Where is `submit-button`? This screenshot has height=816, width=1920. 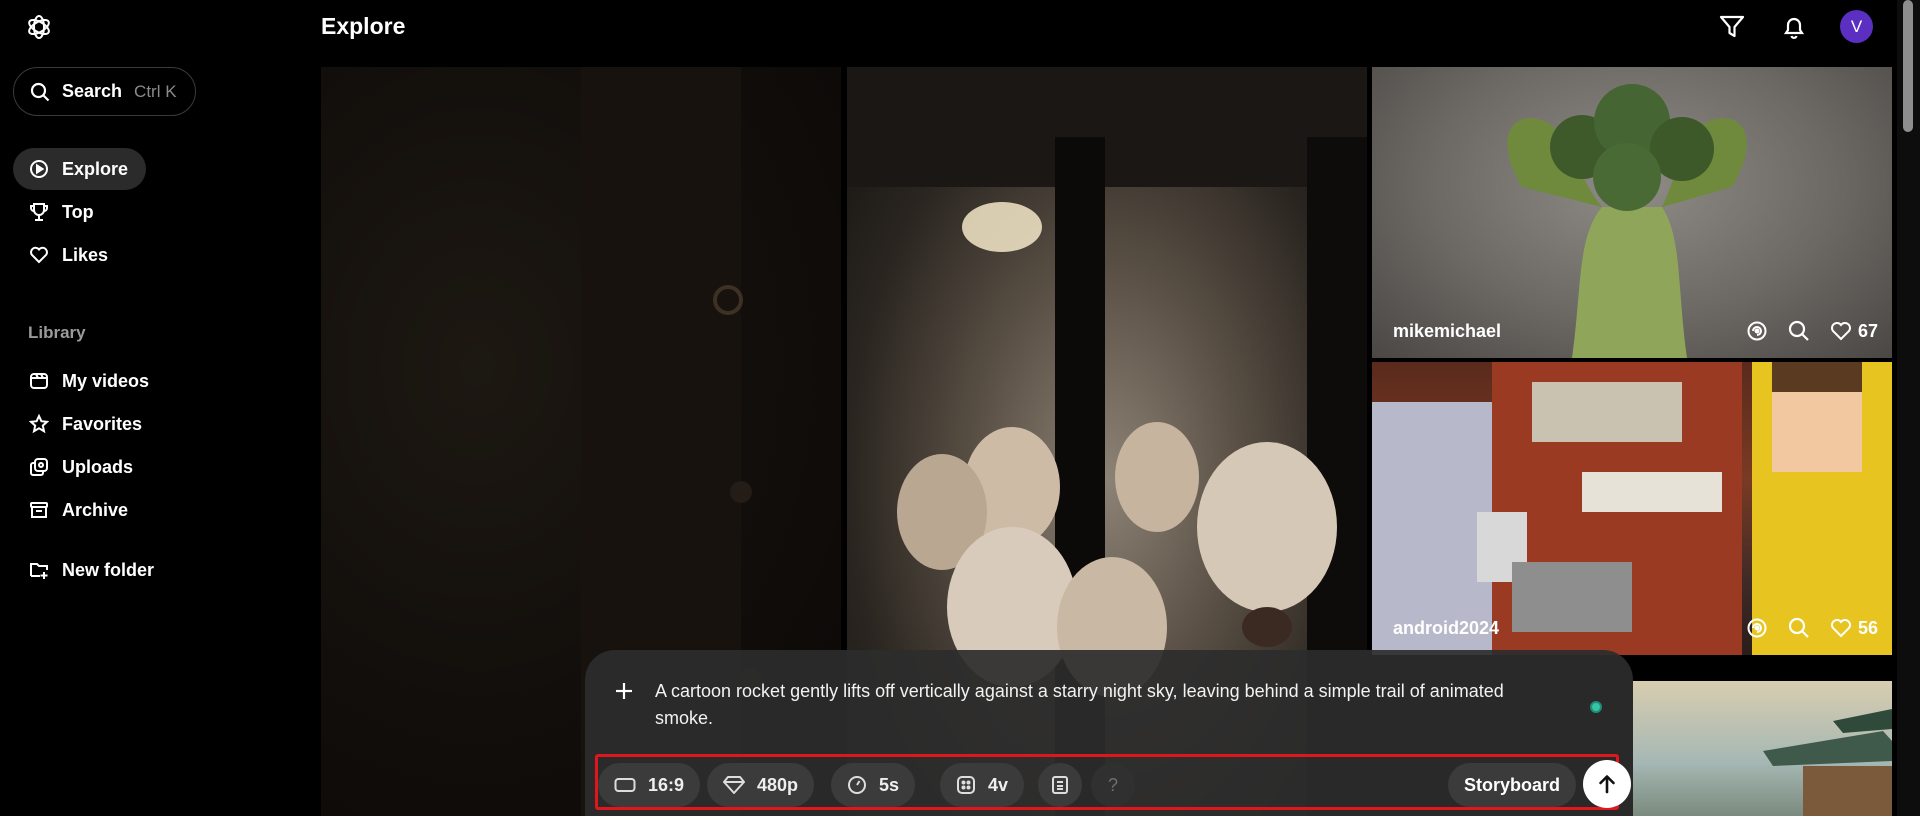
submit-button is located at coordinates (1607, 784).